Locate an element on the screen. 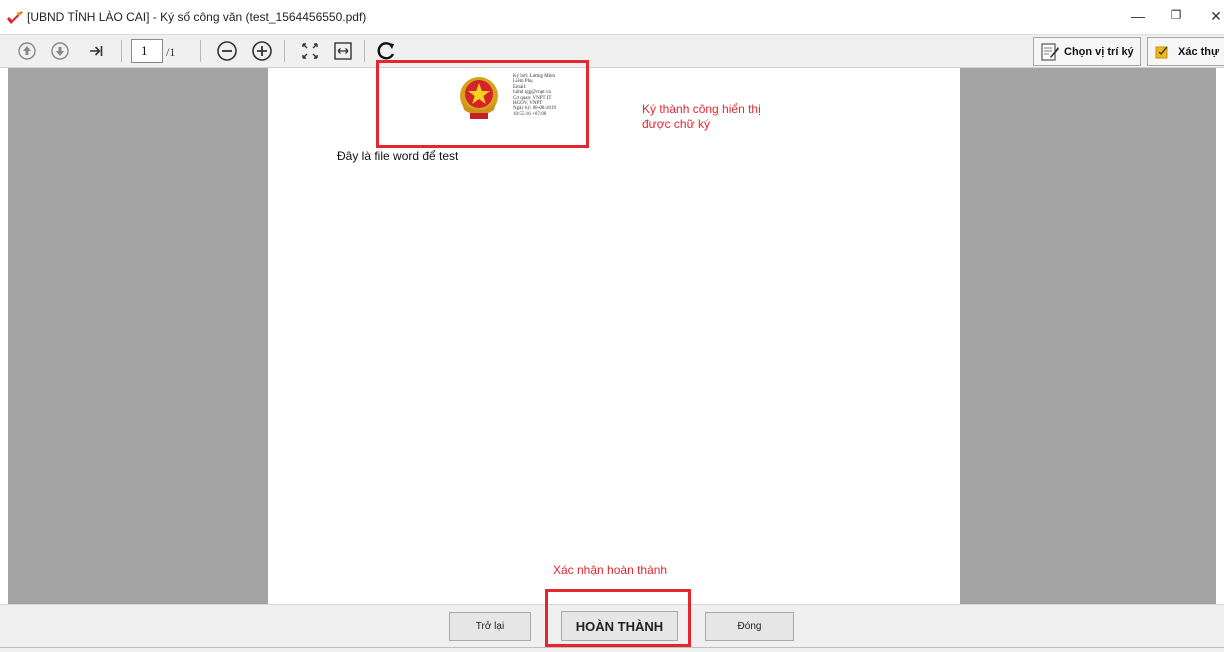 The image size is (1224, 652). last-page-button is located at coordinates (96, 51).